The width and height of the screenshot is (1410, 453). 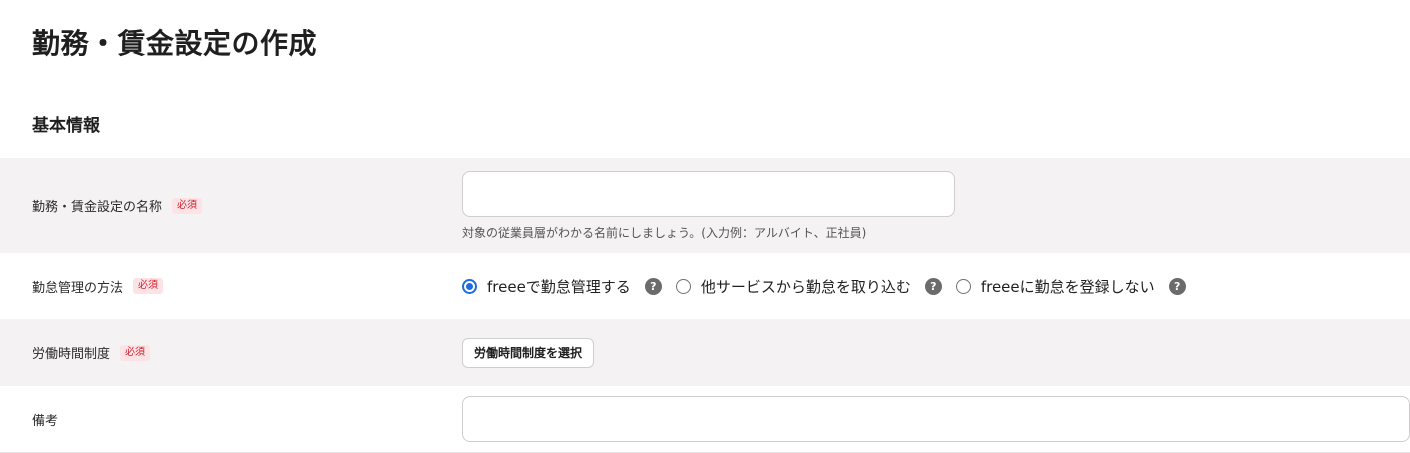 I want to click on page-title: 勤務・賃金設定の作成, so click(x=175, y=43).